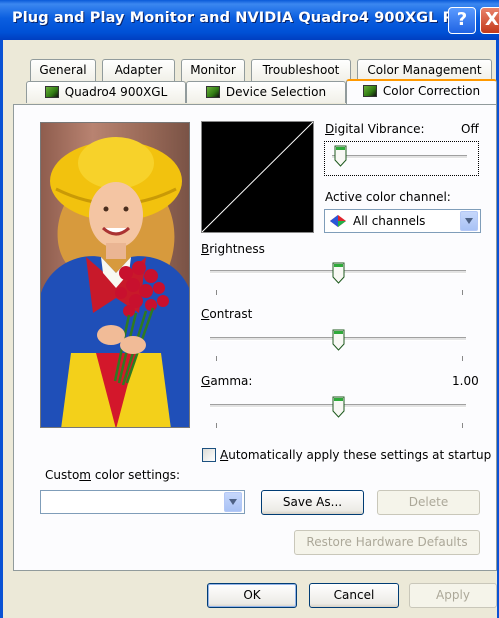 This screenshot has width=499, height=618. I want to click on digital-vibrance-value: Off, so click(470, 129).